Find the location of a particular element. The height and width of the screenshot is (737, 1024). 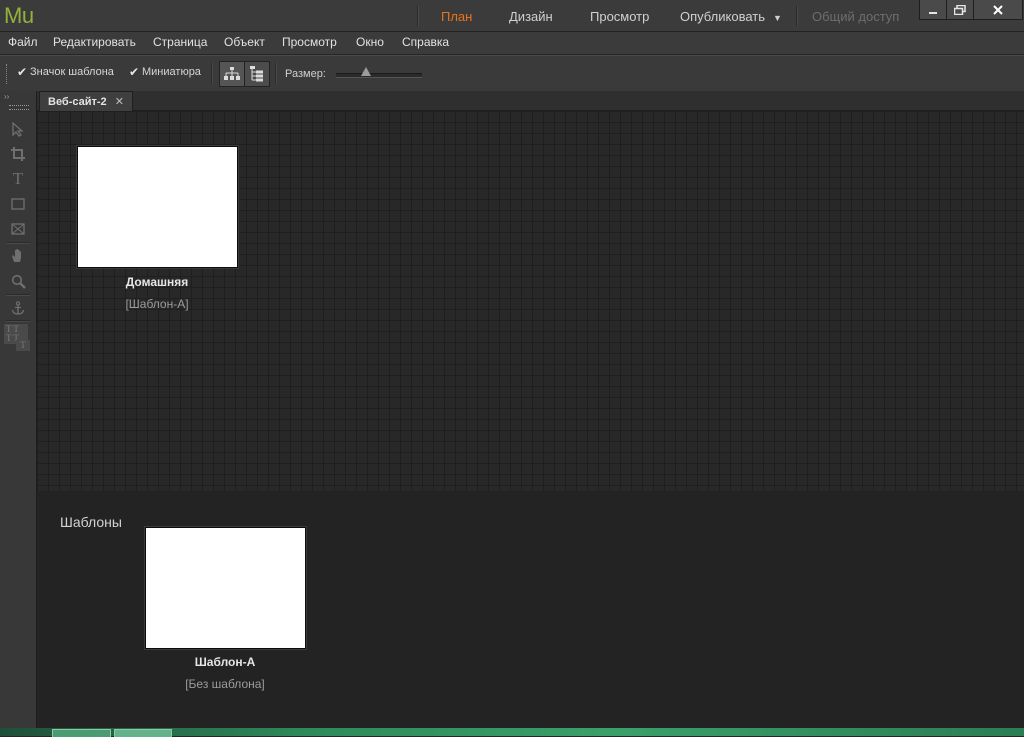

size-slider is located at coordinates (379, 75).